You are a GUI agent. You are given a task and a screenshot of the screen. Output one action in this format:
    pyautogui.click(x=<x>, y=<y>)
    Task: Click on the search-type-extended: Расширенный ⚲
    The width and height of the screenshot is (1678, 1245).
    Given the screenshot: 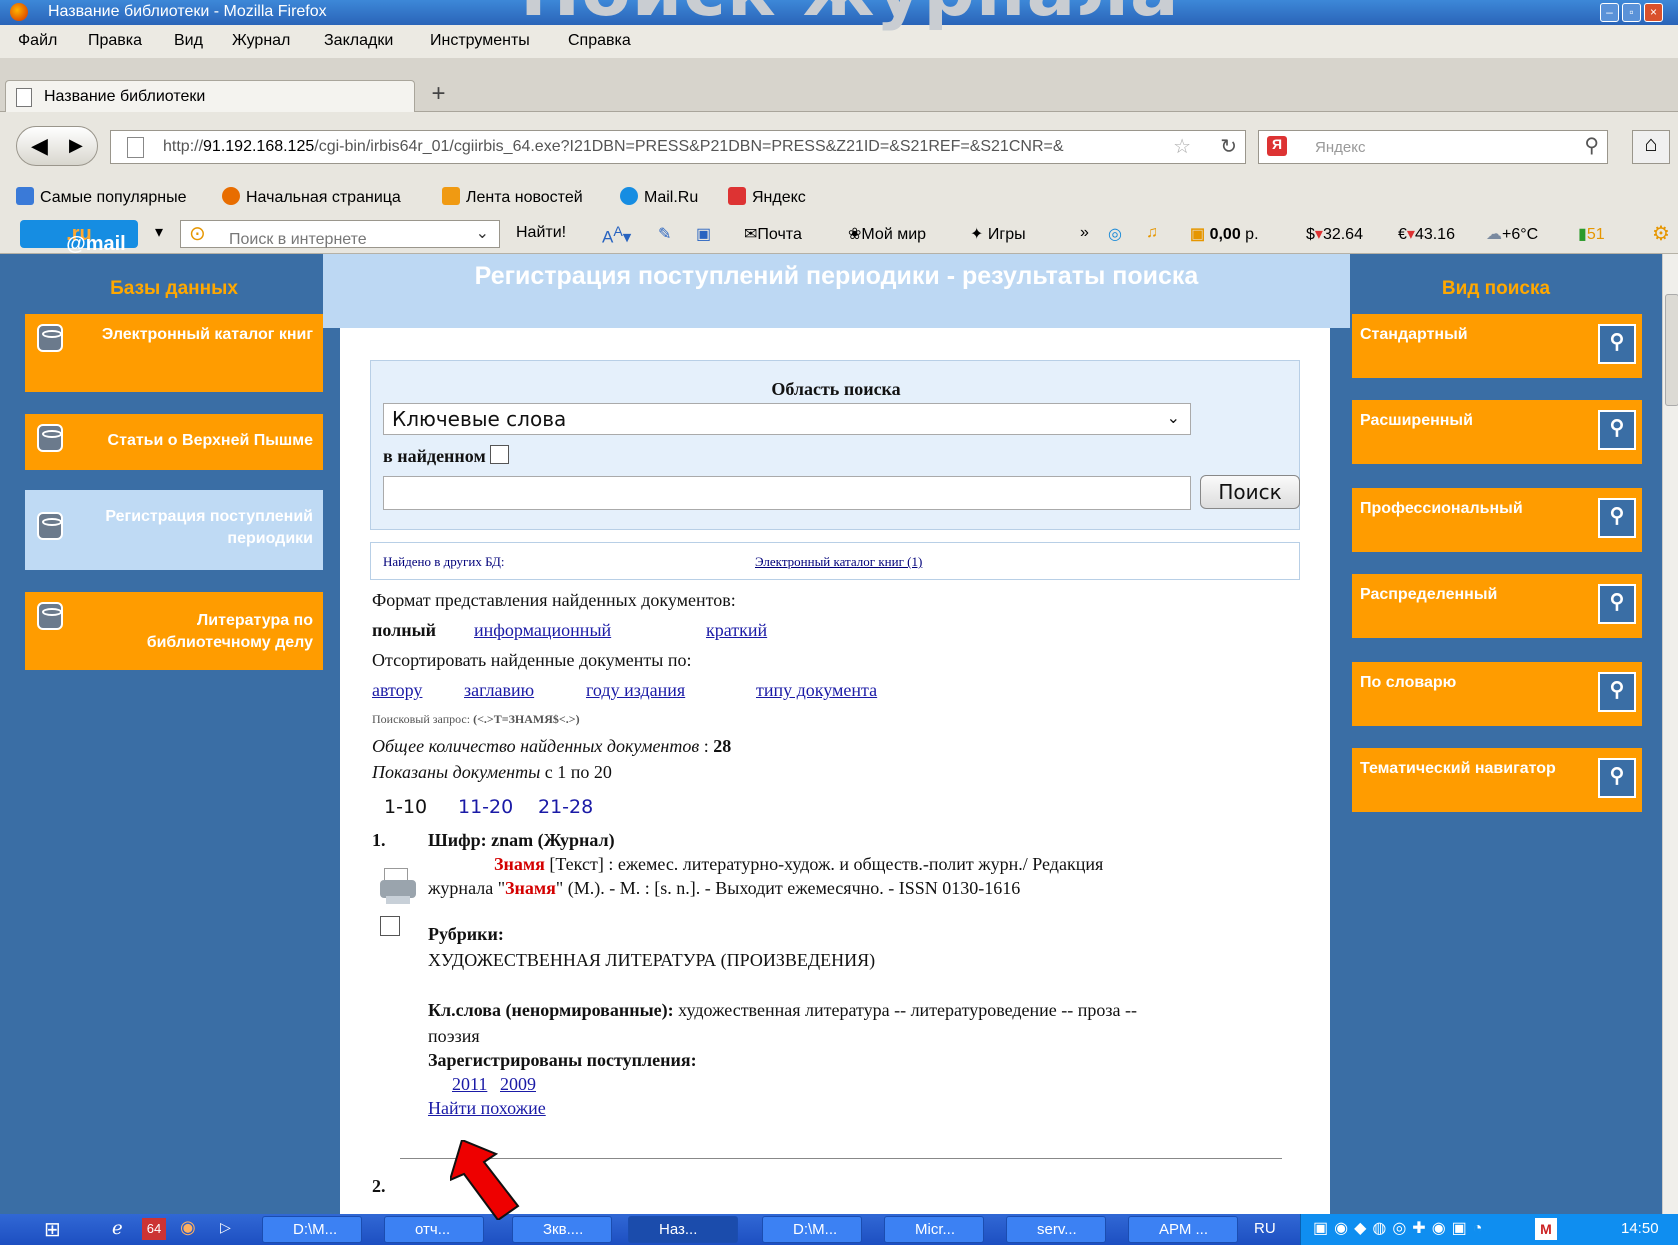 What is the action you would take?
    pyautogui.click(x=1497, y=432)
    